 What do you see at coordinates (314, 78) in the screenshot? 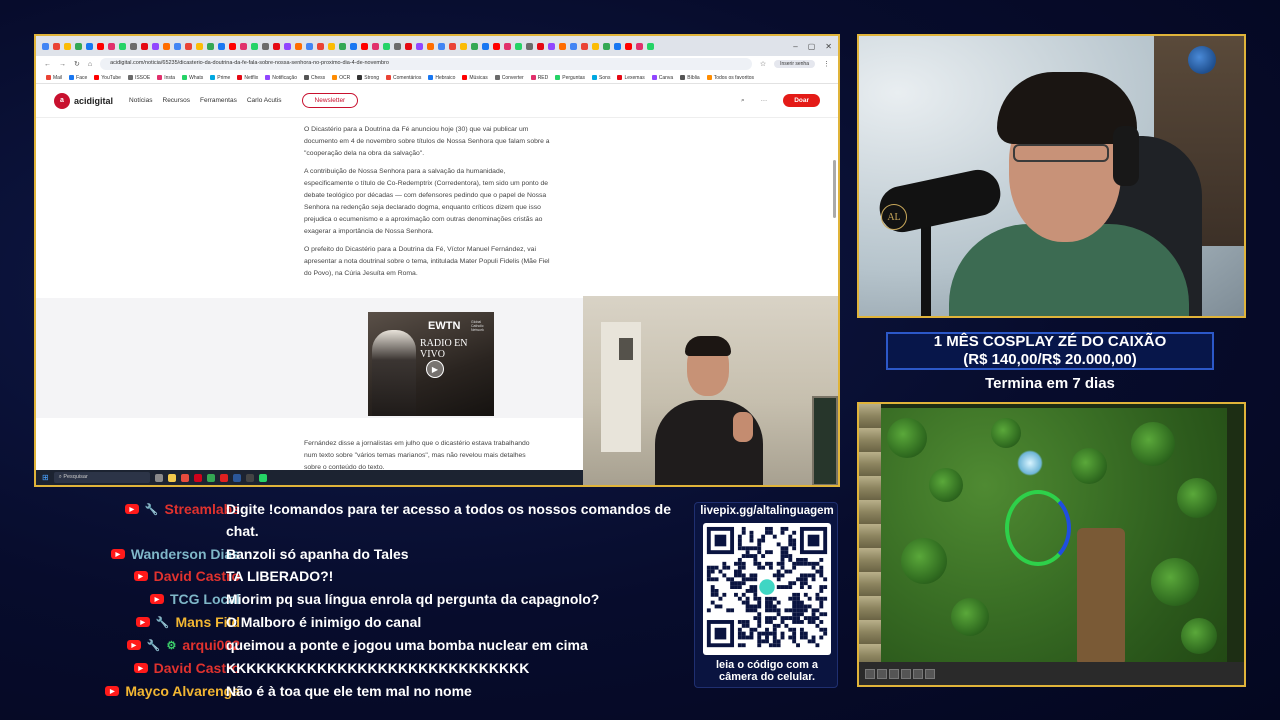
I see `bookmark-item: Chess` at bounding box center [314, 78].